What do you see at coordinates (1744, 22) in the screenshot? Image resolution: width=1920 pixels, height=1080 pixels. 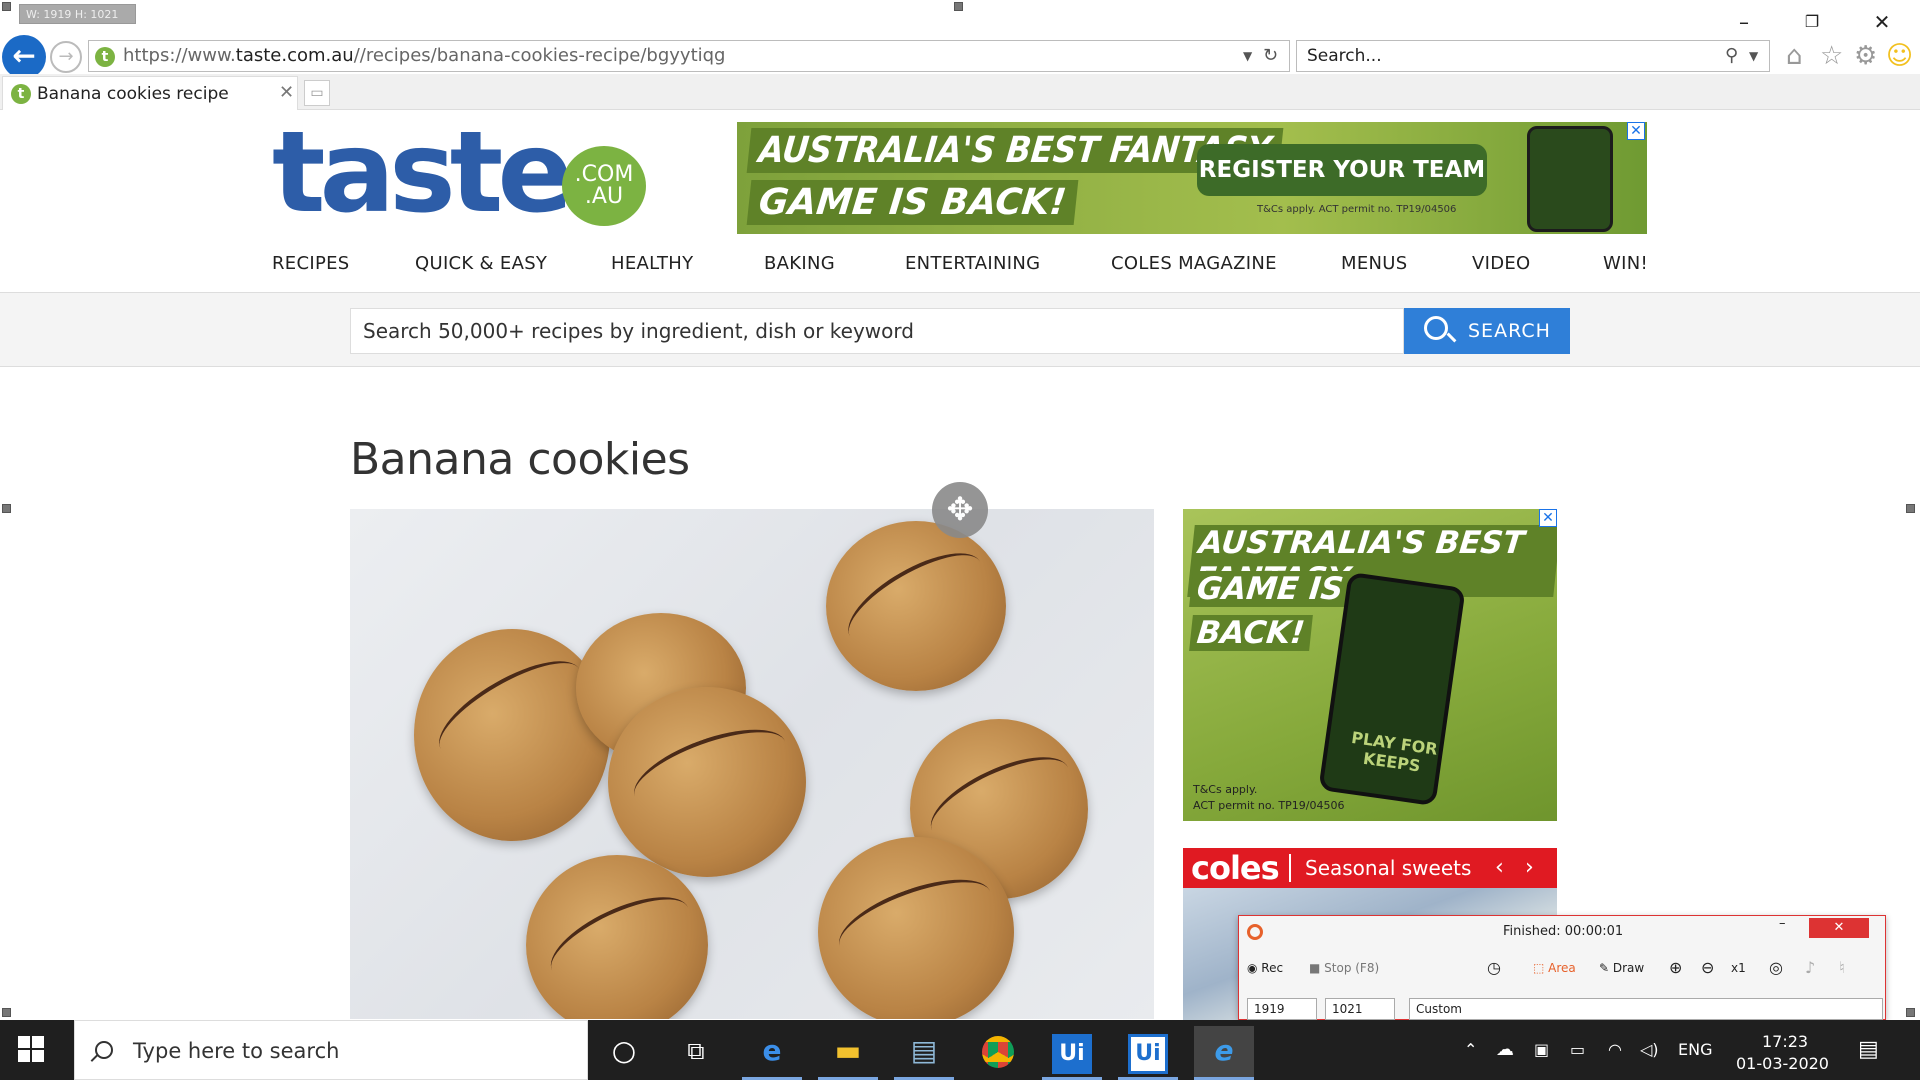 I see `minimize-button: –` at bounding box center [1744, 22].